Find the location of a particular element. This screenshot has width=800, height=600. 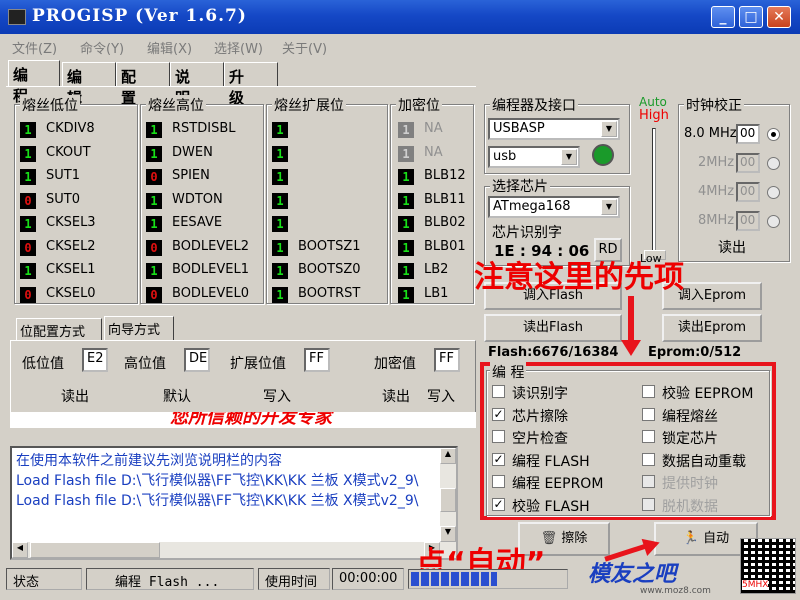

scroll-left-icon: ◀ is located at coordinates (20, 550).